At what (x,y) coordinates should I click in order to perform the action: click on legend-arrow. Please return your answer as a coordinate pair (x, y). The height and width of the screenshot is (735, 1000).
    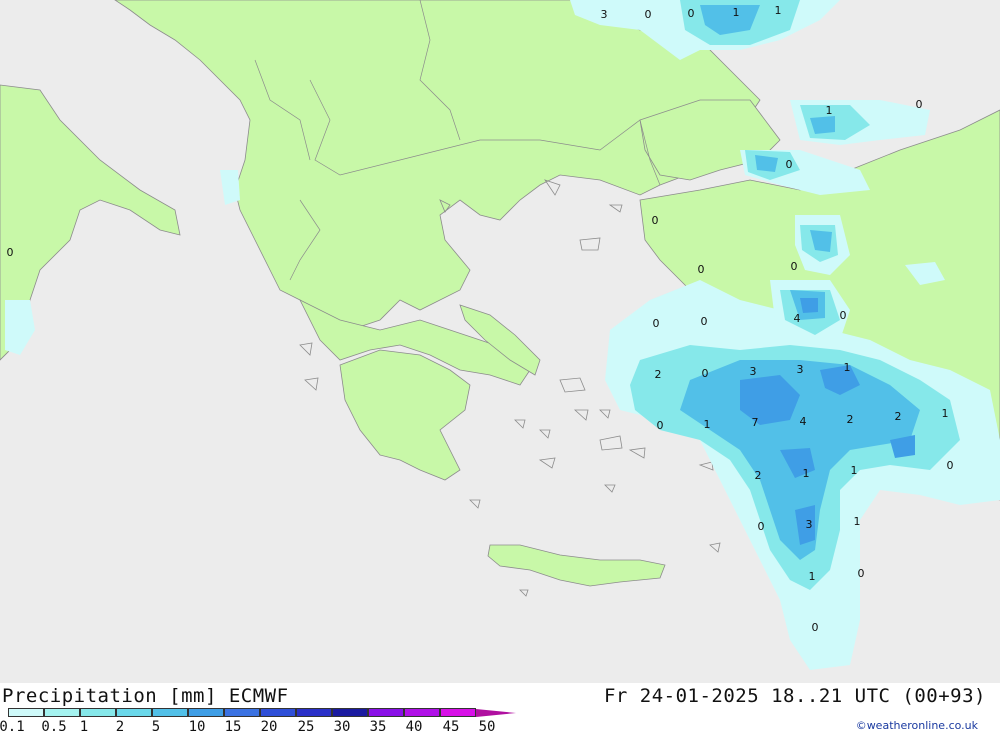
    Looking at the image, I should click on (496, 713).